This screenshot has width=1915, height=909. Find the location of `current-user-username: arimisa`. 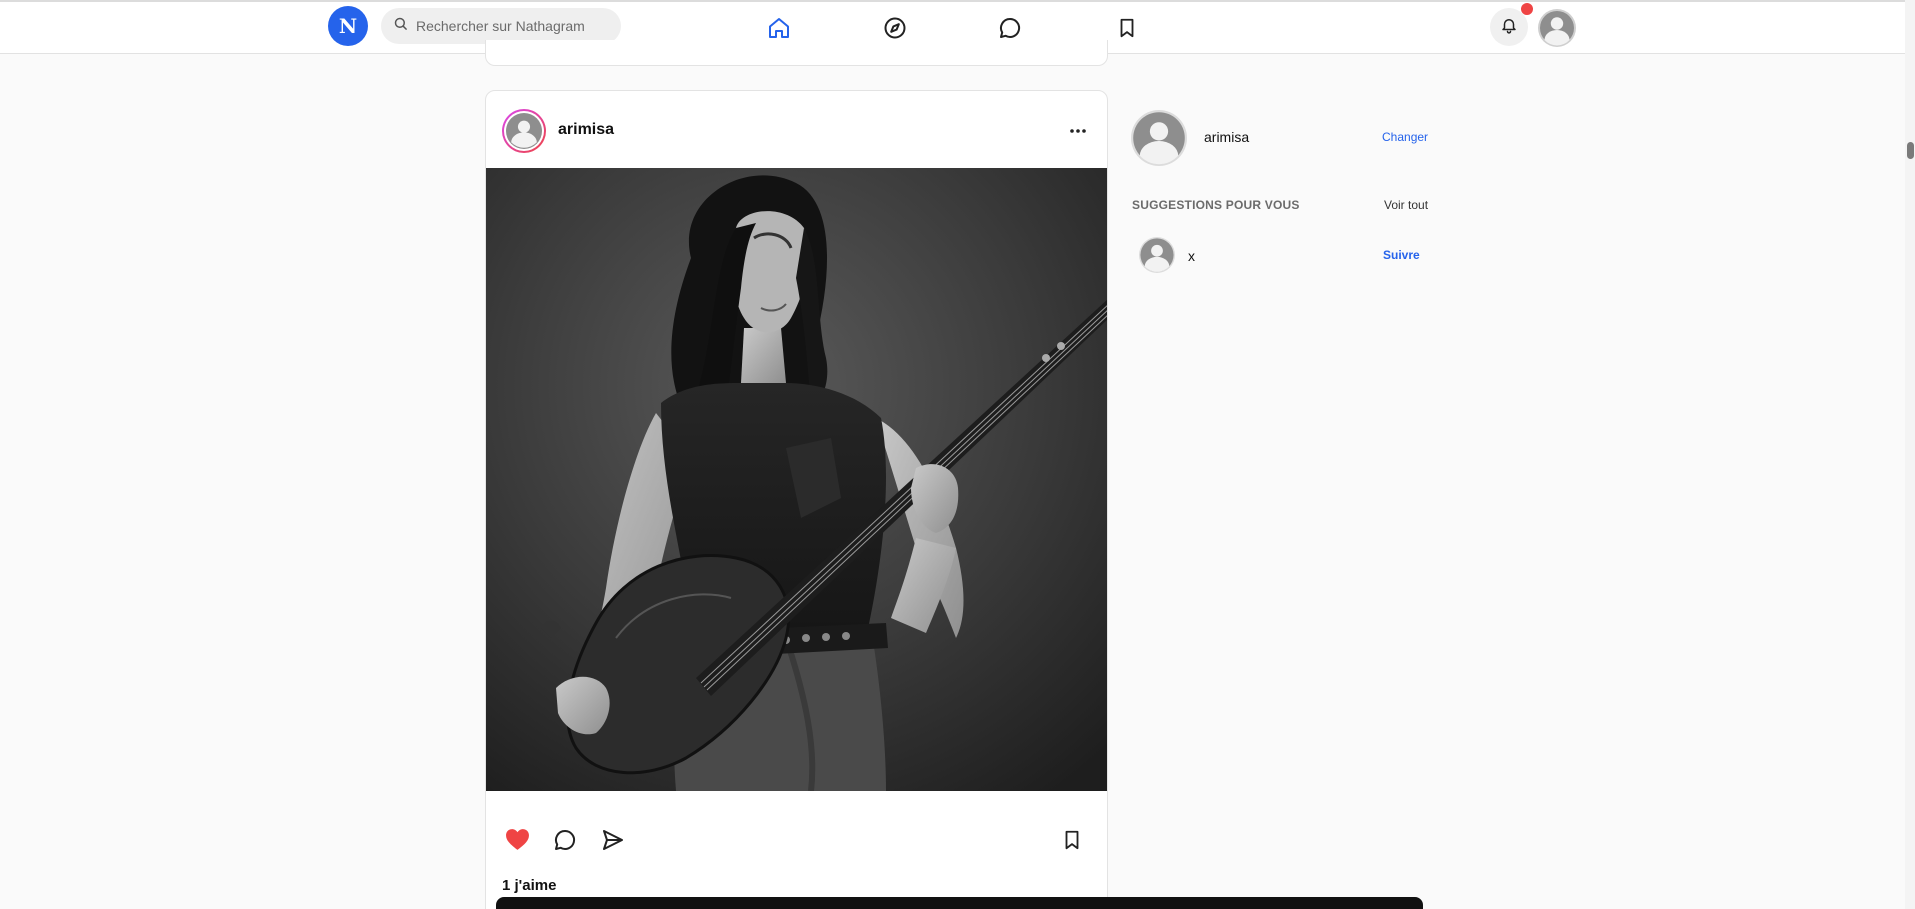

current-user-username: arimisa is located at coordinates (1226, 137).